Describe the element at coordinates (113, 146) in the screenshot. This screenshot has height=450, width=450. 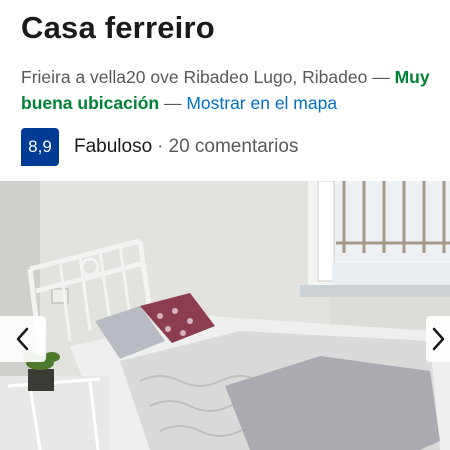
I see `rating-label: Fabuloso` at that location.